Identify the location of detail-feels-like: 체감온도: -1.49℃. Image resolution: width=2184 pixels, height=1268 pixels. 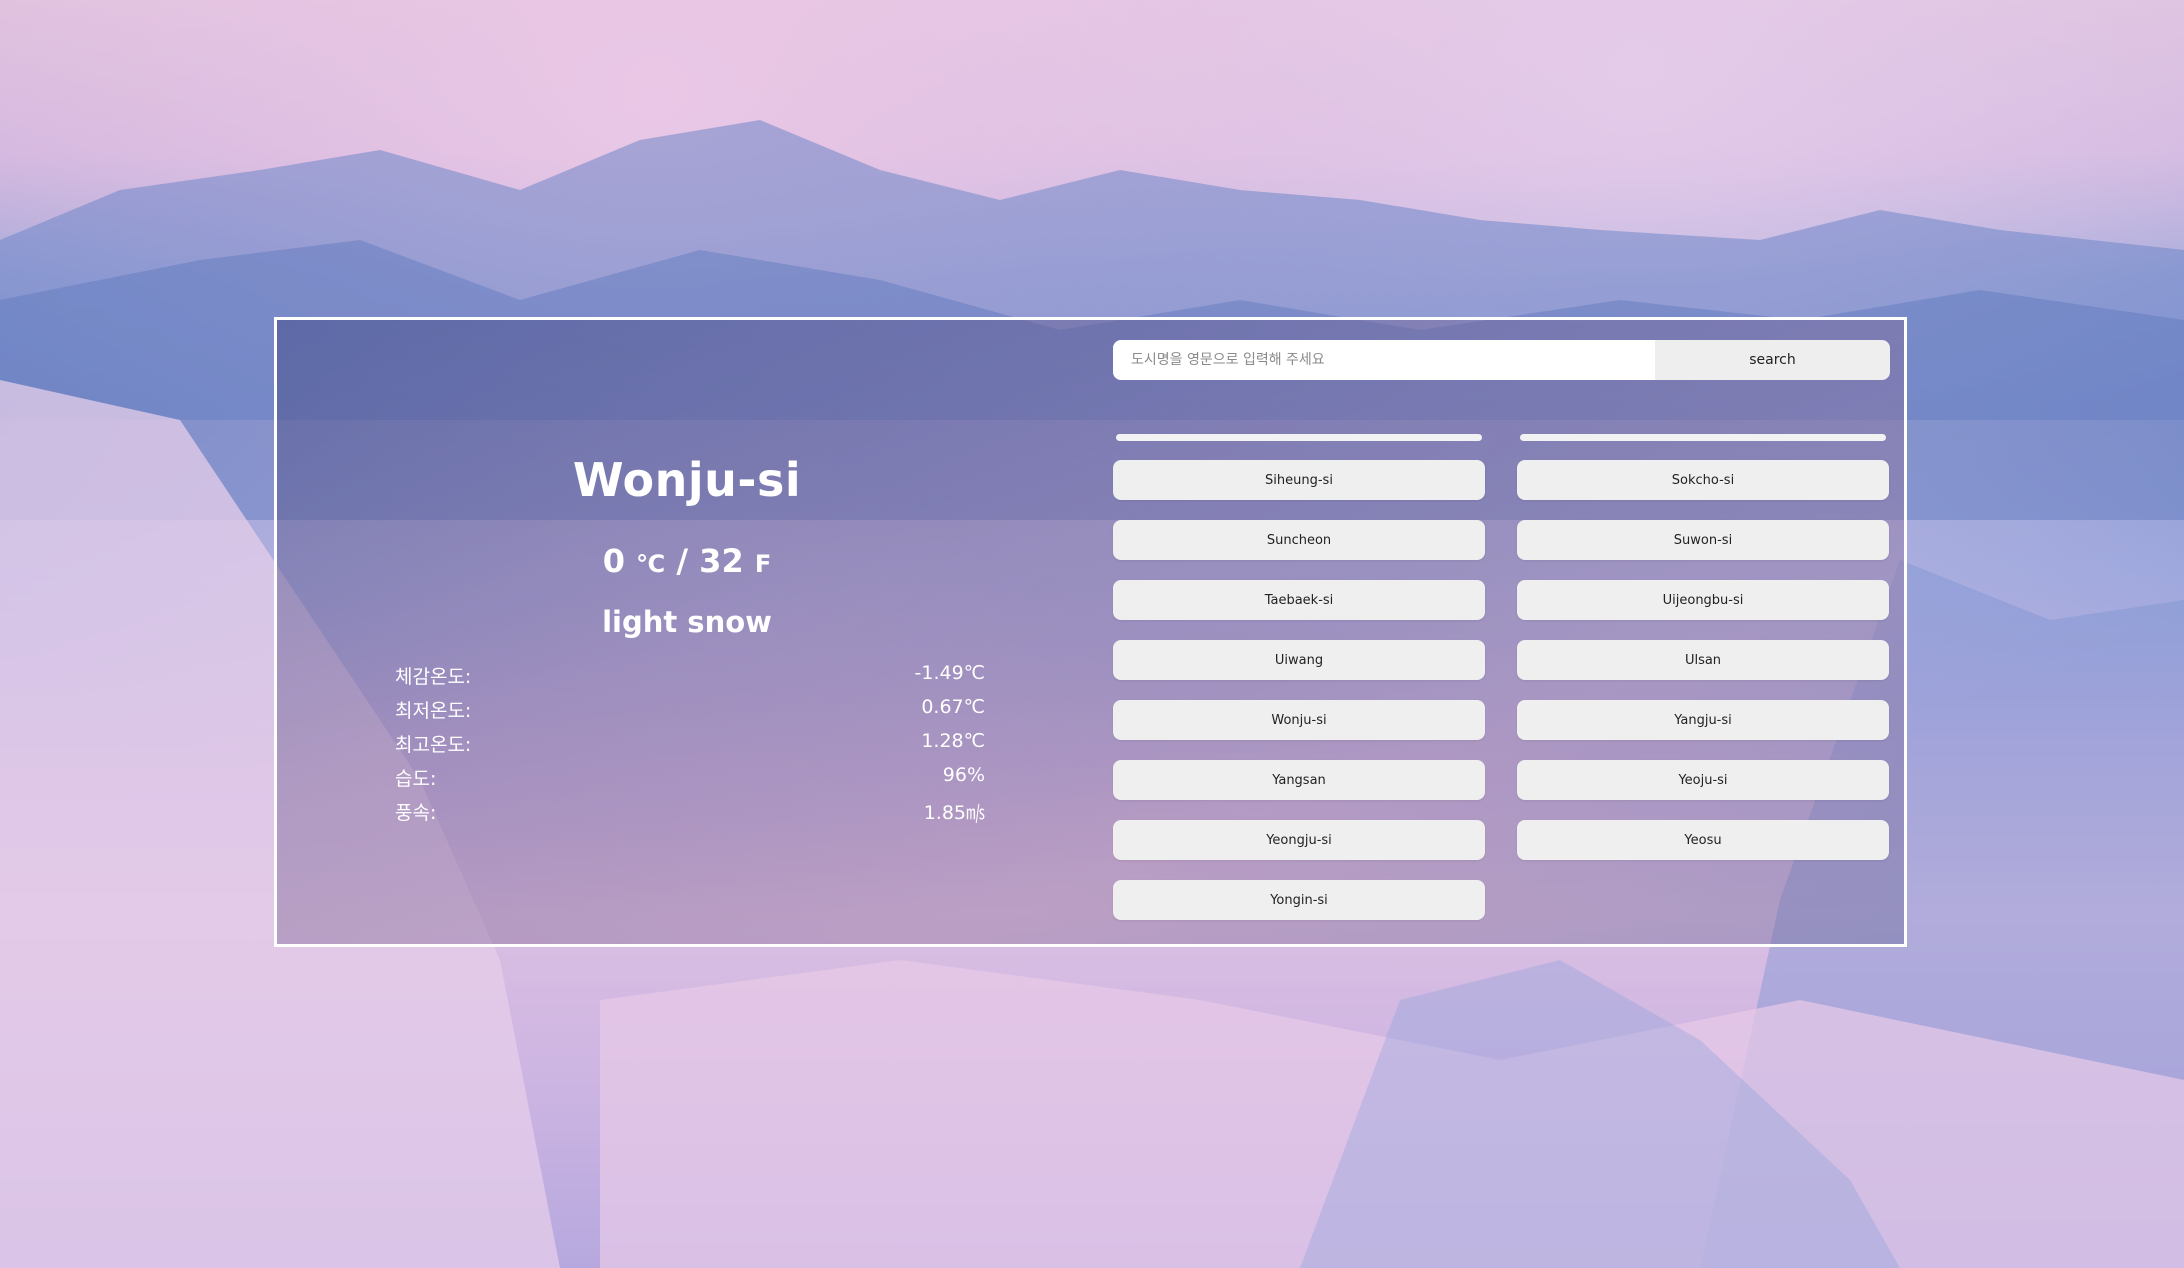
(690, 679).